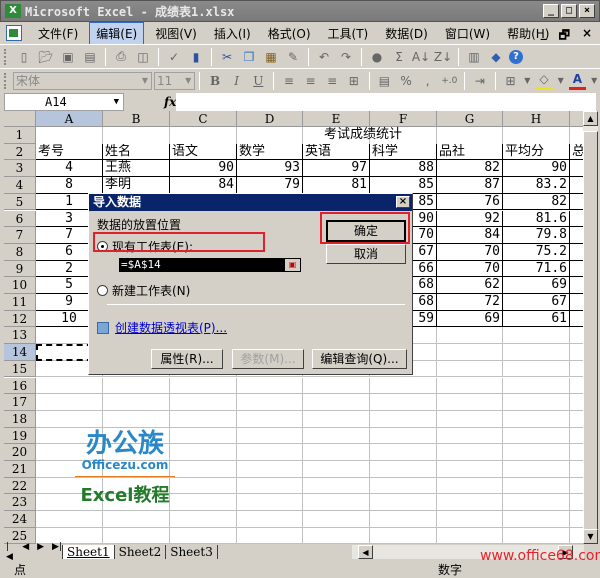  Describe the element at coordinates (449, 81) in the screenshot. I see `increase-decimal-button: +.0` at that location.